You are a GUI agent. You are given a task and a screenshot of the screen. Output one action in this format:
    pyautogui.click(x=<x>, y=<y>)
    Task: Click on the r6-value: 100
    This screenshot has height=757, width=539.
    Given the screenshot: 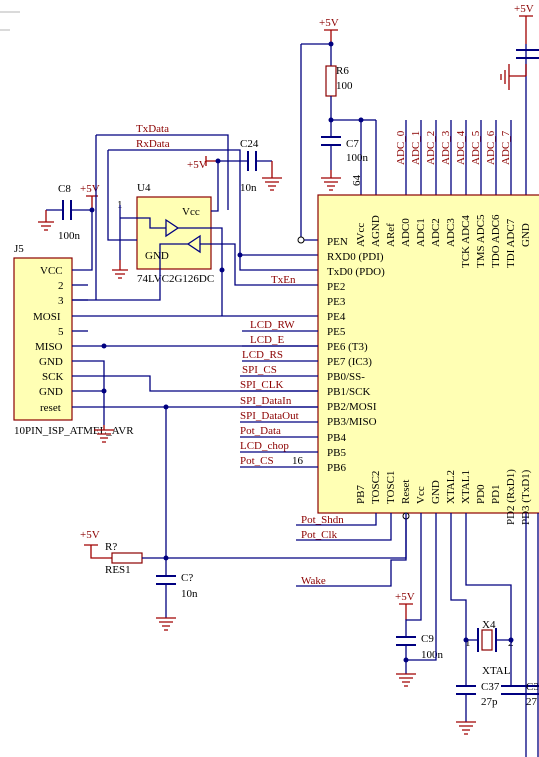 What is the action you would take?
    pyautogui.click(x=344, y=86)
    